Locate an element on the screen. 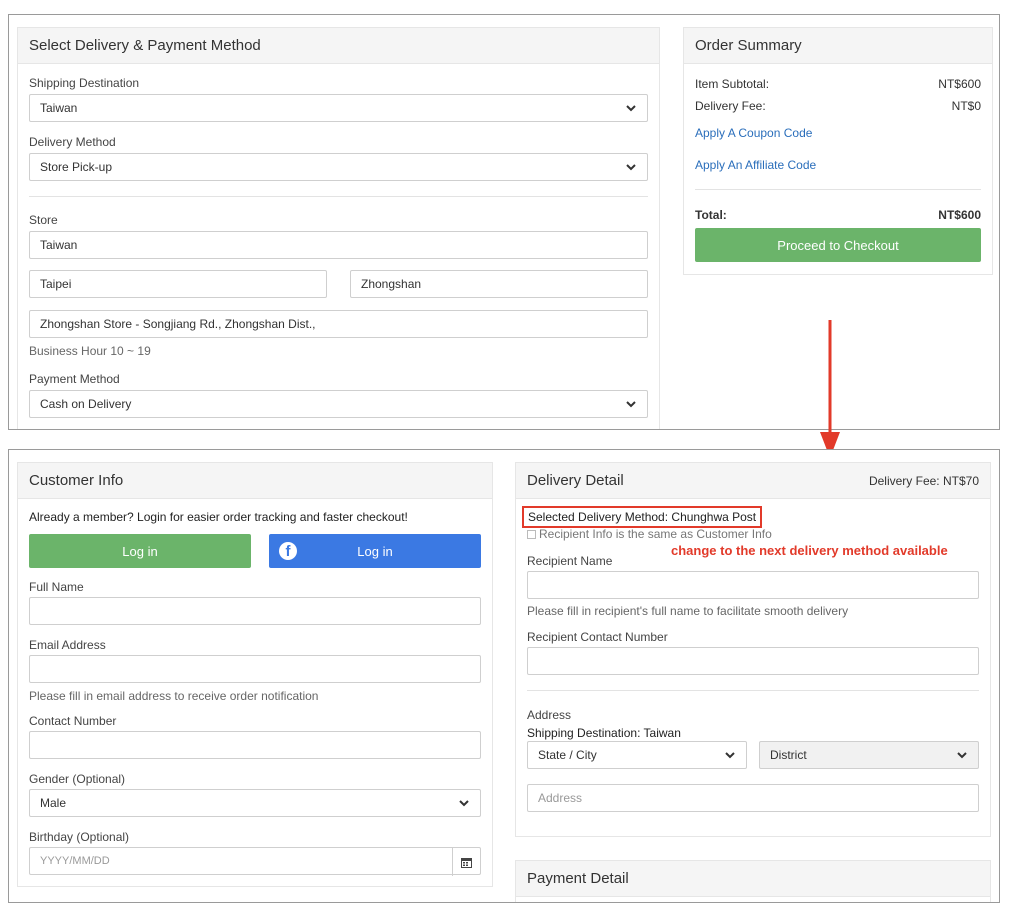 The width and height of the screenshot is (1010, 916). delivery-fee-text: Delivery Fee: NT$70 is located at coordinates (923, 480).